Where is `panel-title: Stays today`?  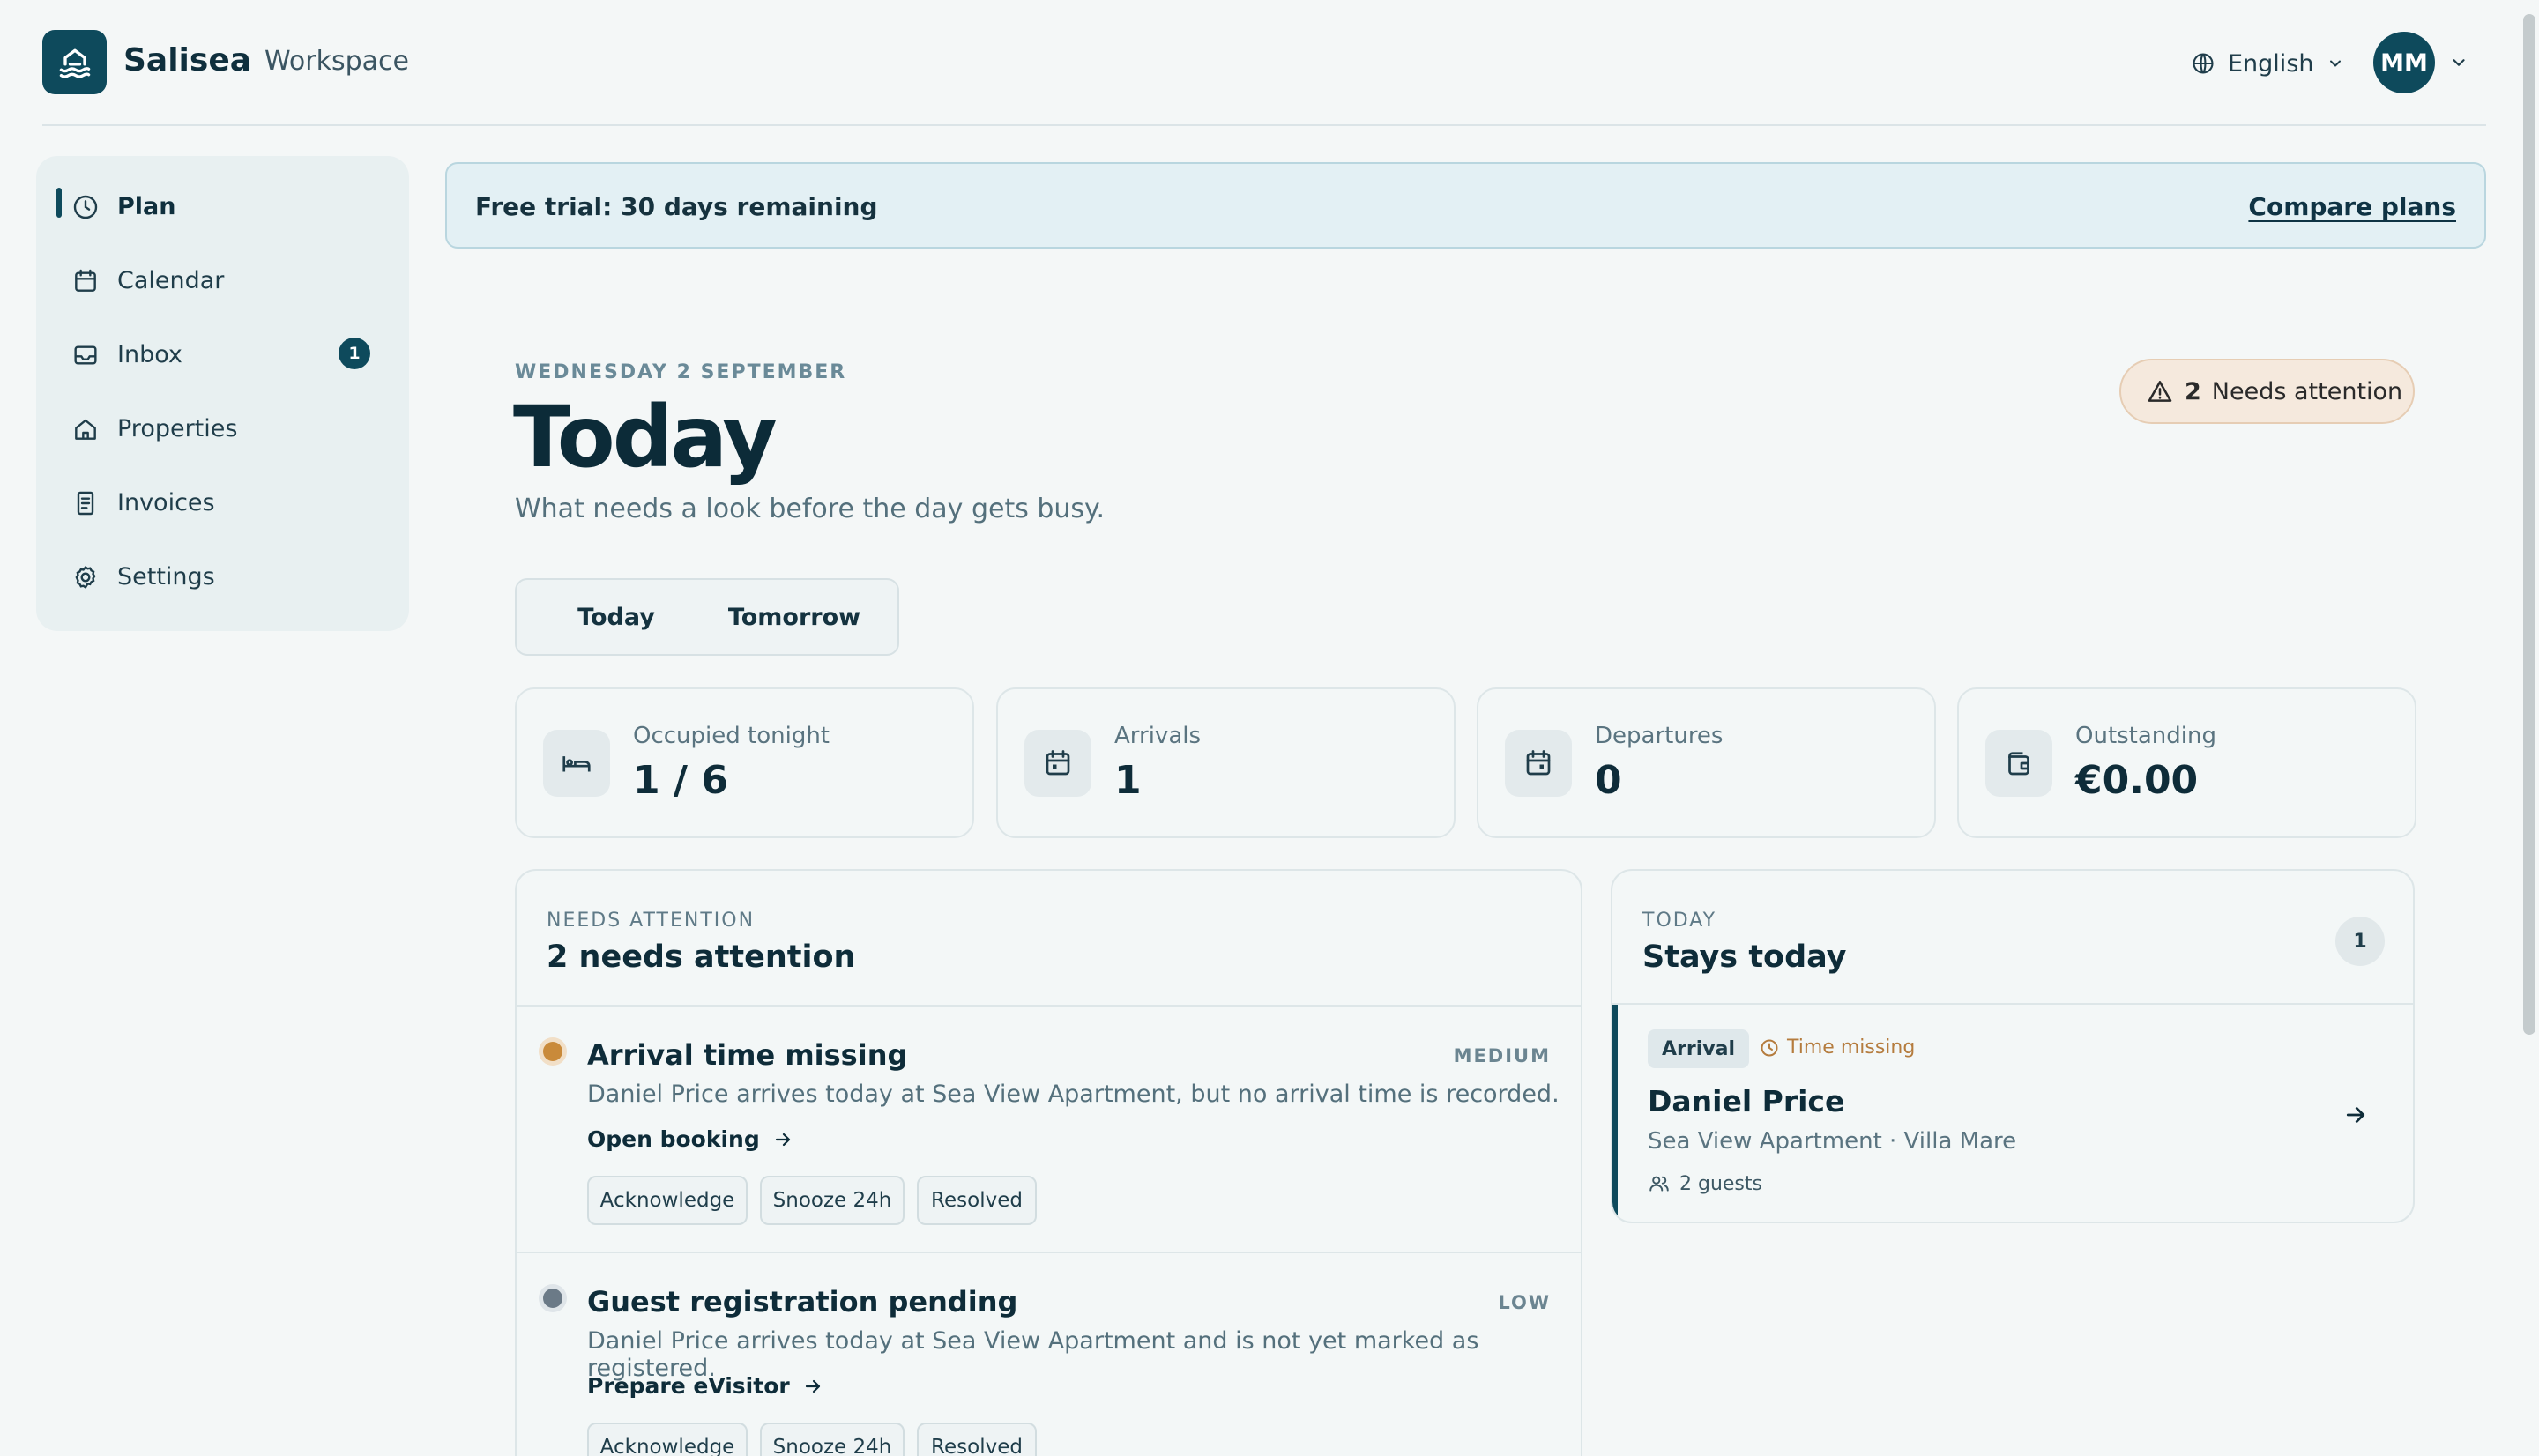 panel-title: Stays today is located at coordinates (1744, 957).